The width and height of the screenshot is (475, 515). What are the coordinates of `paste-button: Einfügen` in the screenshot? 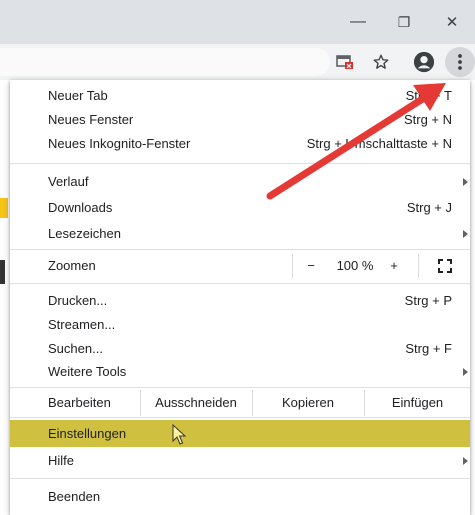 It's located at (417, 403).